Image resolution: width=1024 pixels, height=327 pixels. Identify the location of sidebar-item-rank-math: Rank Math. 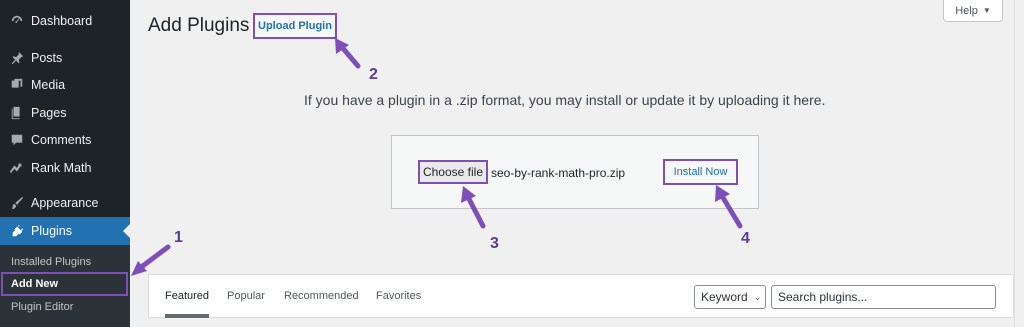
(65, 168).